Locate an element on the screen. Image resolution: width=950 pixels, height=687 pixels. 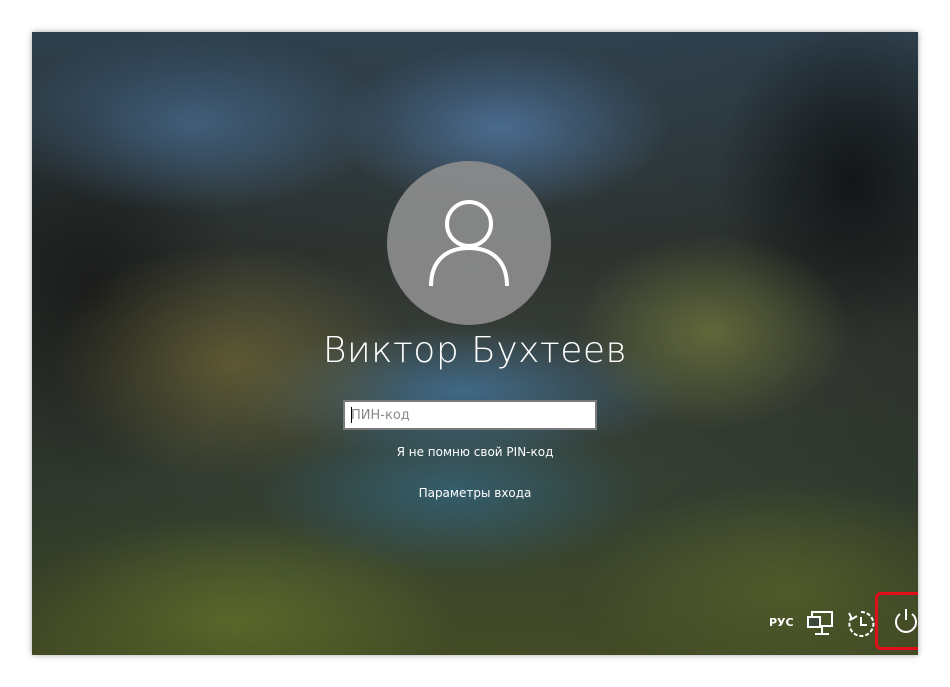
sign-in-options-row: Параметры входа is located at coordinates (475, 493).